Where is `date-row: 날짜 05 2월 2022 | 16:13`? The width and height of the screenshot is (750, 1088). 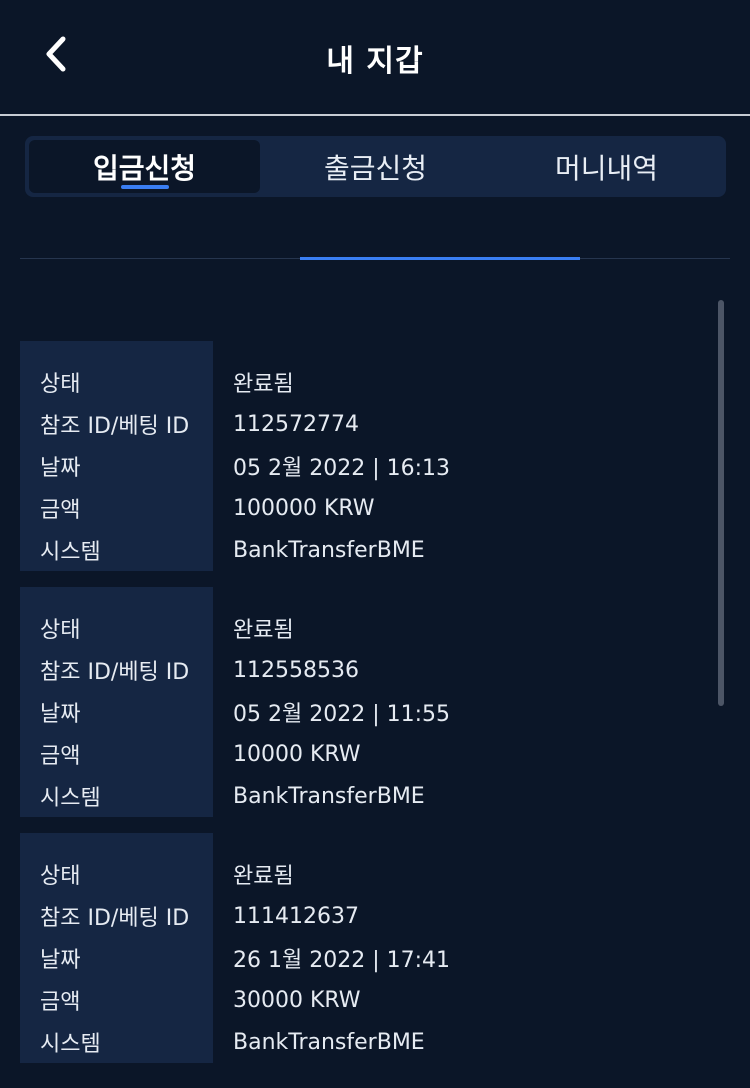 date-row: 날짜 05 2월 2022 | 16:13 is located at coordinates (365, 466).